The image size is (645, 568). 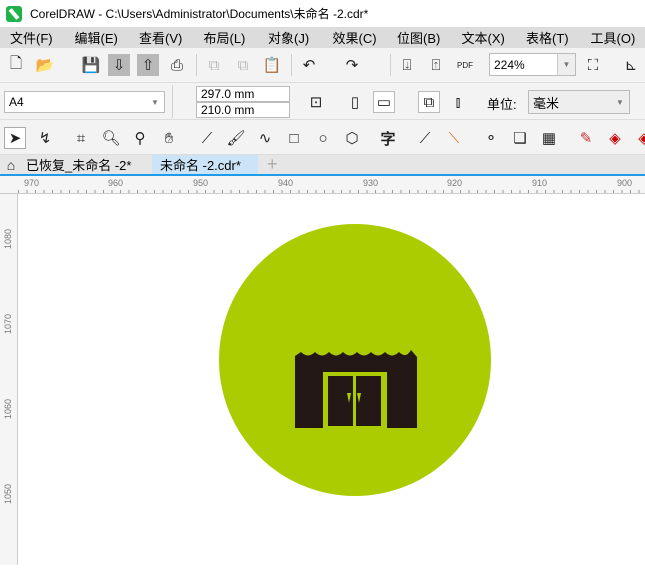 I want to click on all-pages-icon: ⧉, so click(x=429, y=102).